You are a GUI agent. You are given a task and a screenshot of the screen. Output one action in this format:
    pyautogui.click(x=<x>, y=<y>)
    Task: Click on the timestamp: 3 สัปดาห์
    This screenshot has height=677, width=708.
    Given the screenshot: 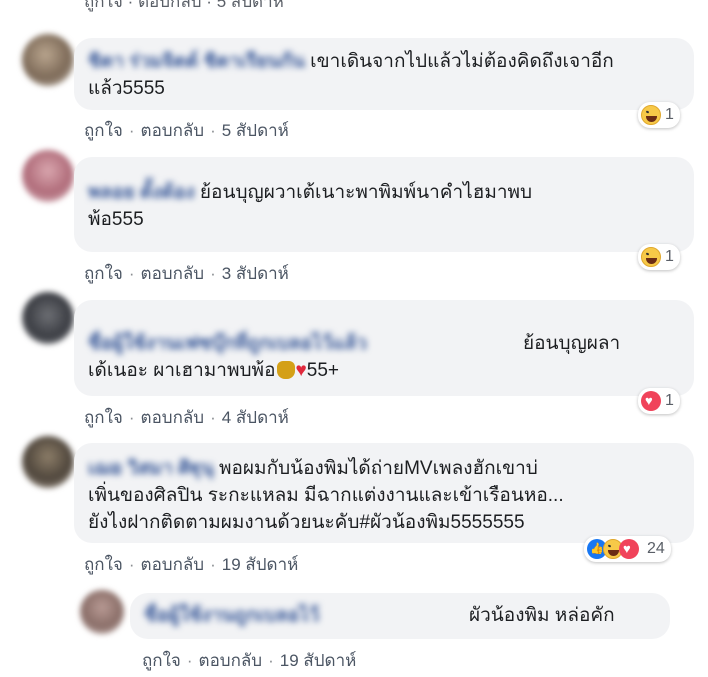 What is the action you would take?
    pyautogui.click(x=255, y=273)
    